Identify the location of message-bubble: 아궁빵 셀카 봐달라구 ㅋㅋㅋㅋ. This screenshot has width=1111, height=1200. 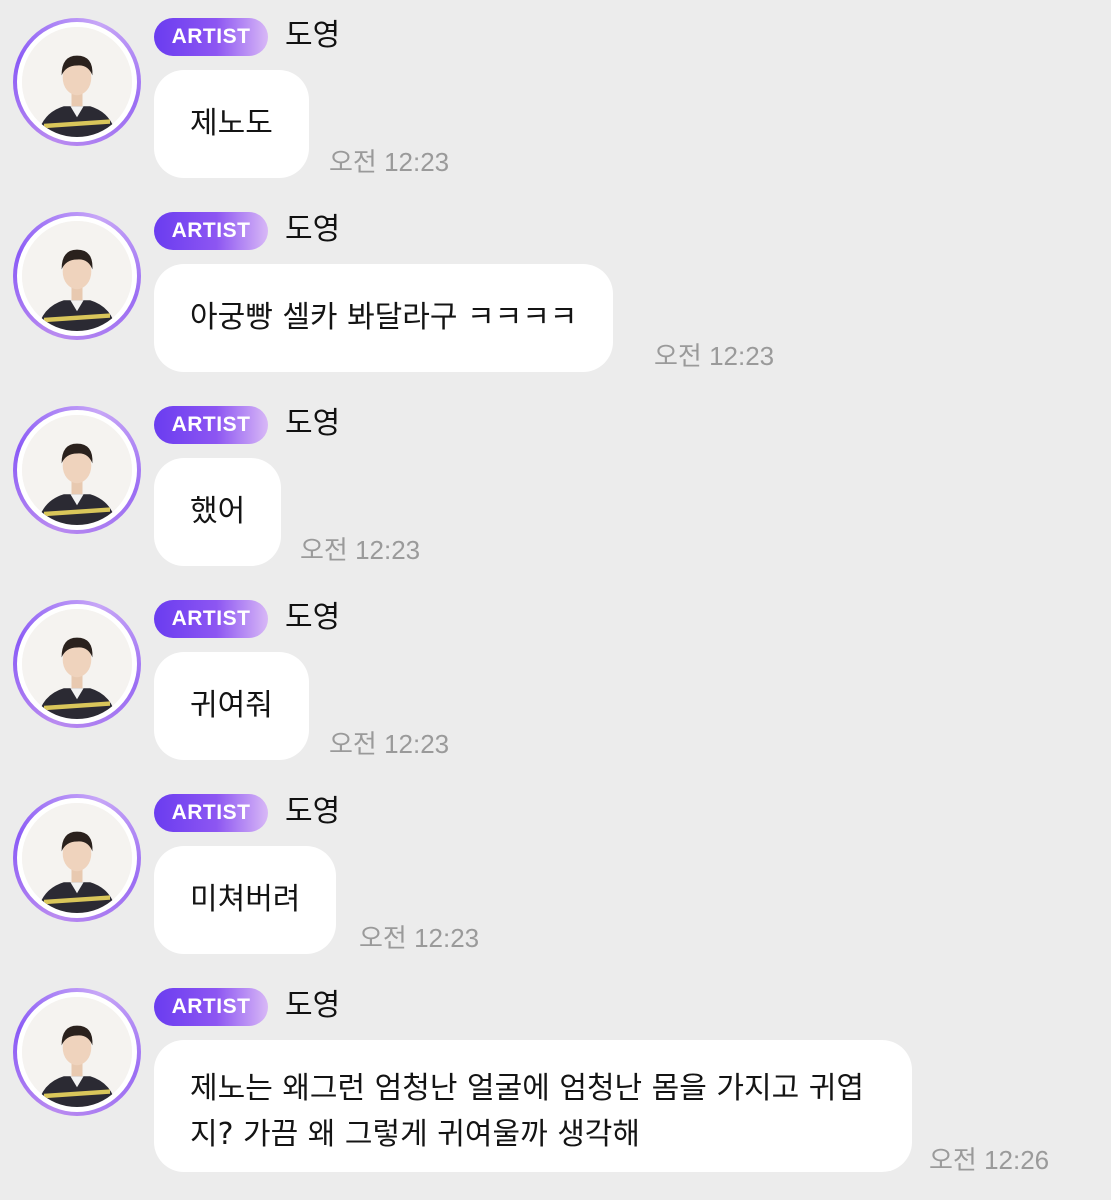
(384, 318).